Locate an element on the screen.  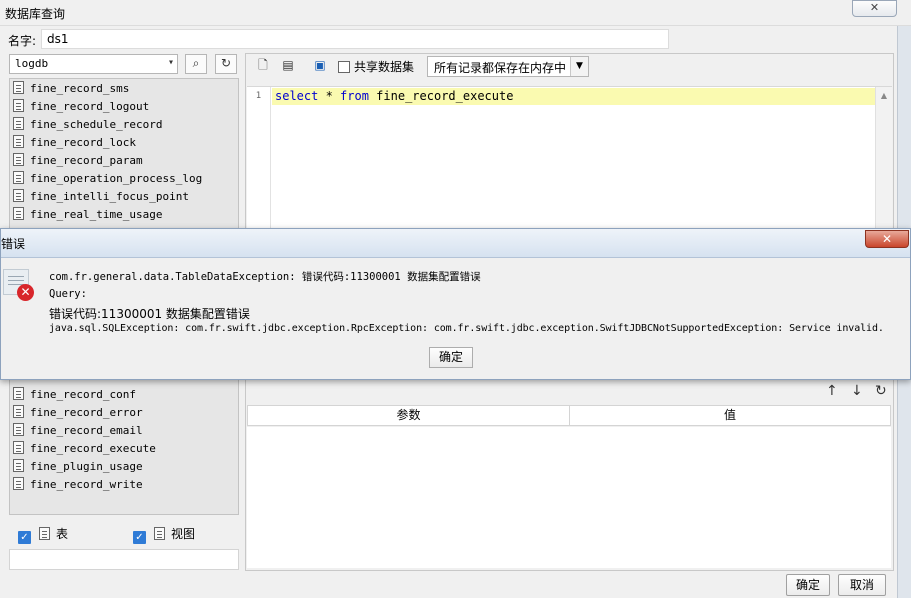
list-item: fine_schedule_record is located at coordinates (125, 125).